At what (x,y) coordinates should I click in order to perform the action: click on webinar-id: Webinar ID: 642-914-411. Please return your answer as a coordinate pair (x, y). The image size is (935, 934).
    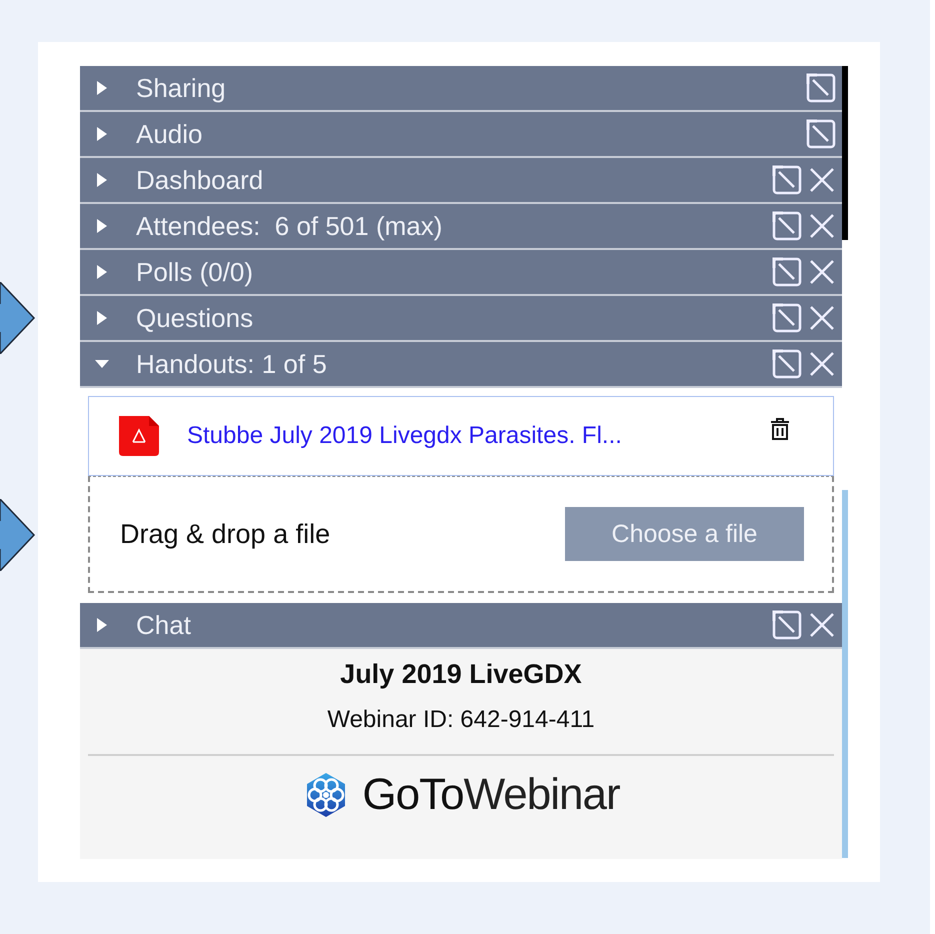
    Looking at the image, I should click on (461, 720).